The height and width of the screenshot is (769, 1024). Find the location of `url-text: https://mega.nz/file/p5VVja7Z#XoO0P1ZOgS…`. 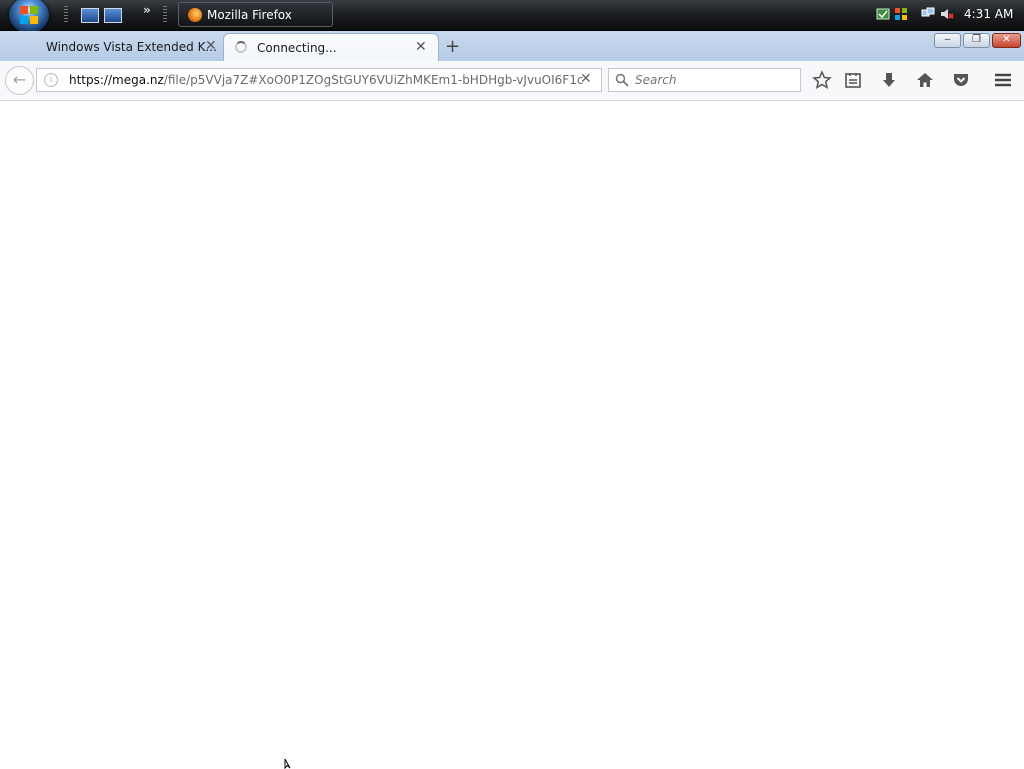

url-text: https://mega.nz/file/p5VVja7Z#XoO0P1ZOgS… is located at coordinates (326, 80).